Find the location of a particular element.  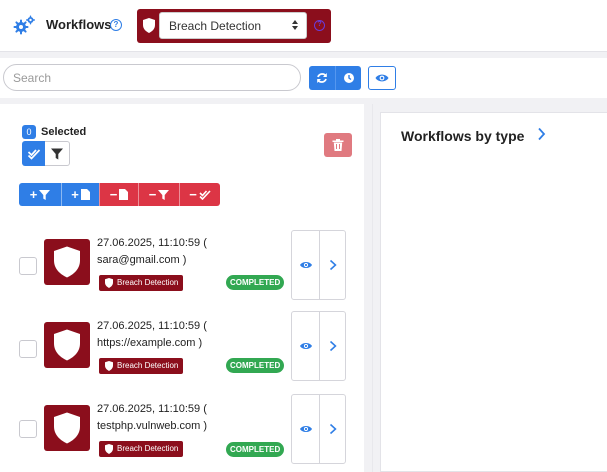

module-selector-bar: Breach Detection ? is located at coordinates (234, 26).